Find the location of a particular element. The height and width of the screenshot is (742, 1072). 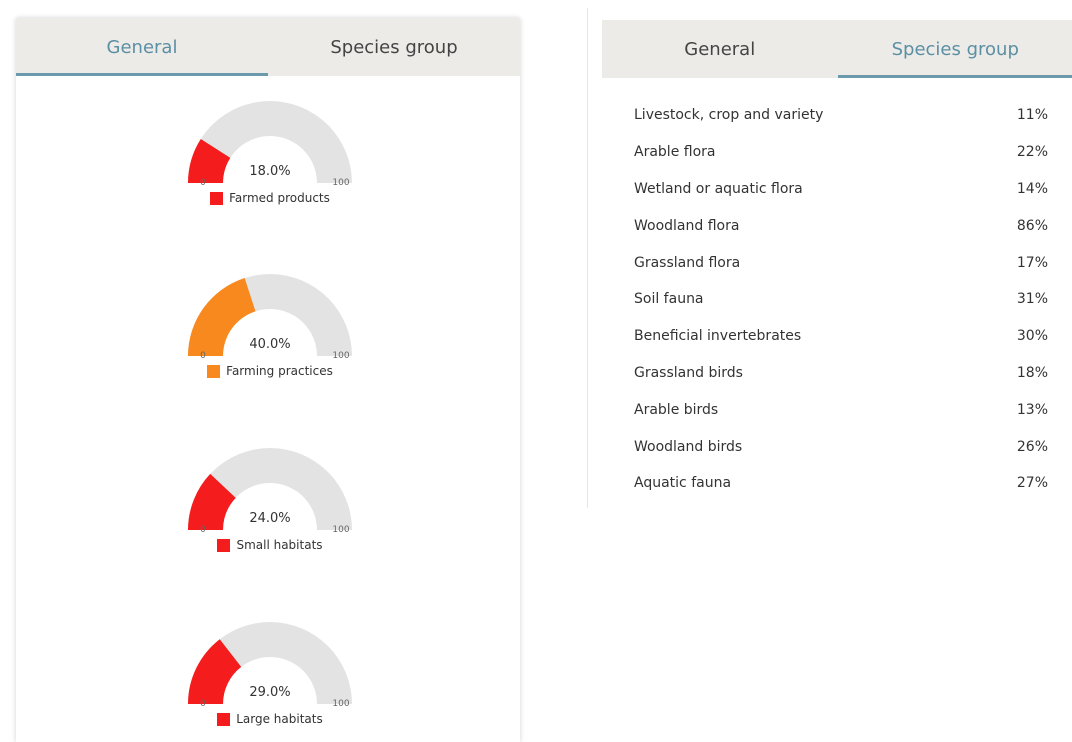

species-name: Woodland birds is located at coordinates (688, 446).